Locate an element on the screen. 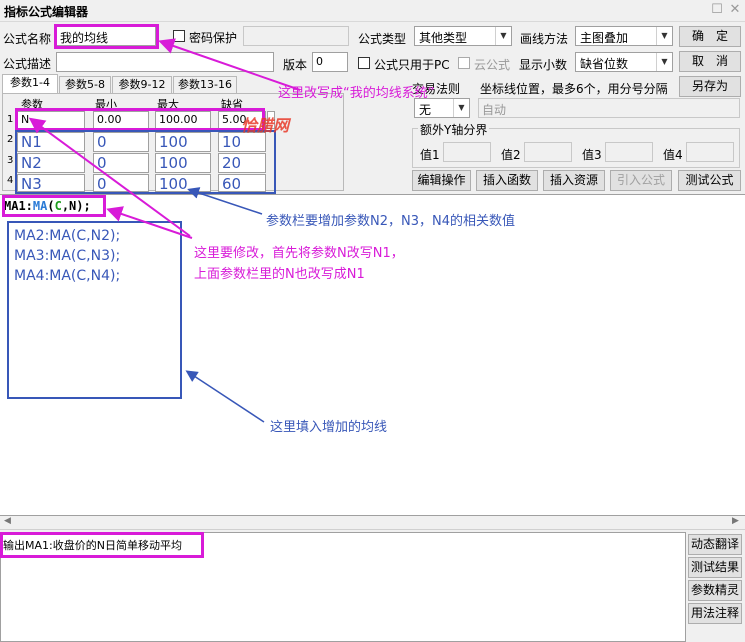 The width and height of the screenshot is (745, 642). arrow-param-row is located at coordinates (109, 177).